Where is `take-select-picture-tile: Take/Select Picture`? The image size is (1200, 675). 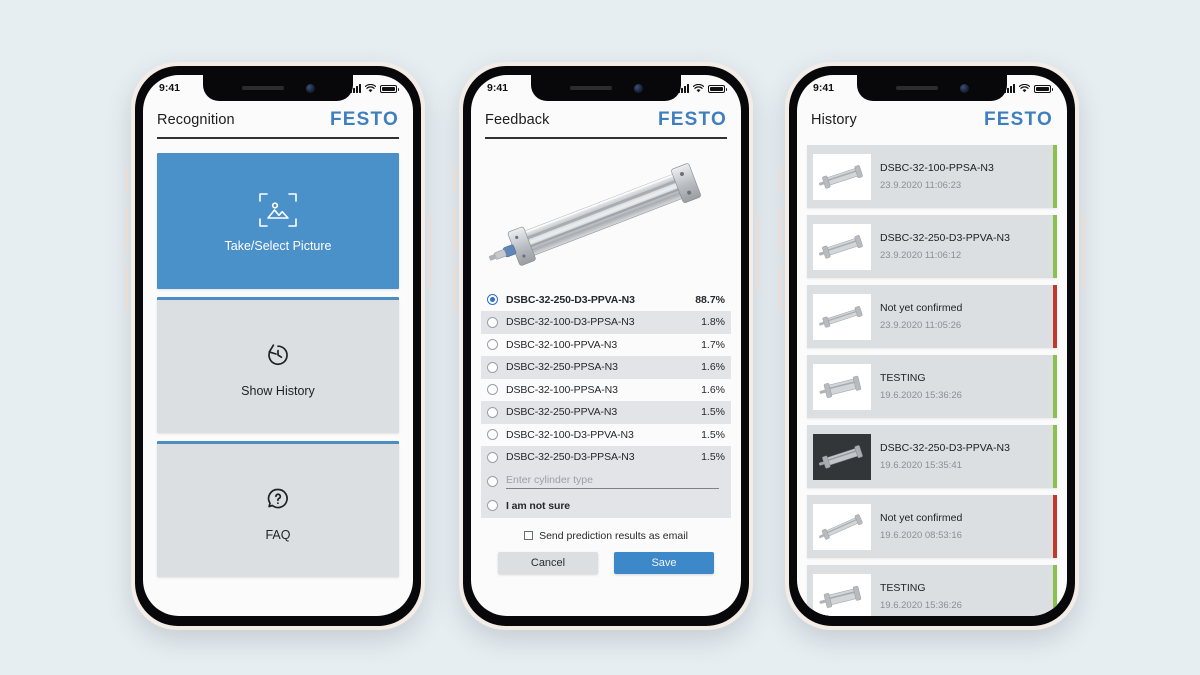 take-select-picture-tile: Take/Select Picture is located at coordinates (278, 220).